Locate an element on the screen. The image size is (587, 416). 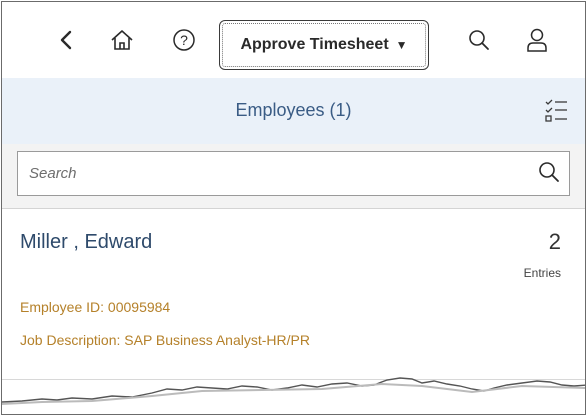
employee-id: Employee ID: 00095984 is located at coordinates (95, 307).